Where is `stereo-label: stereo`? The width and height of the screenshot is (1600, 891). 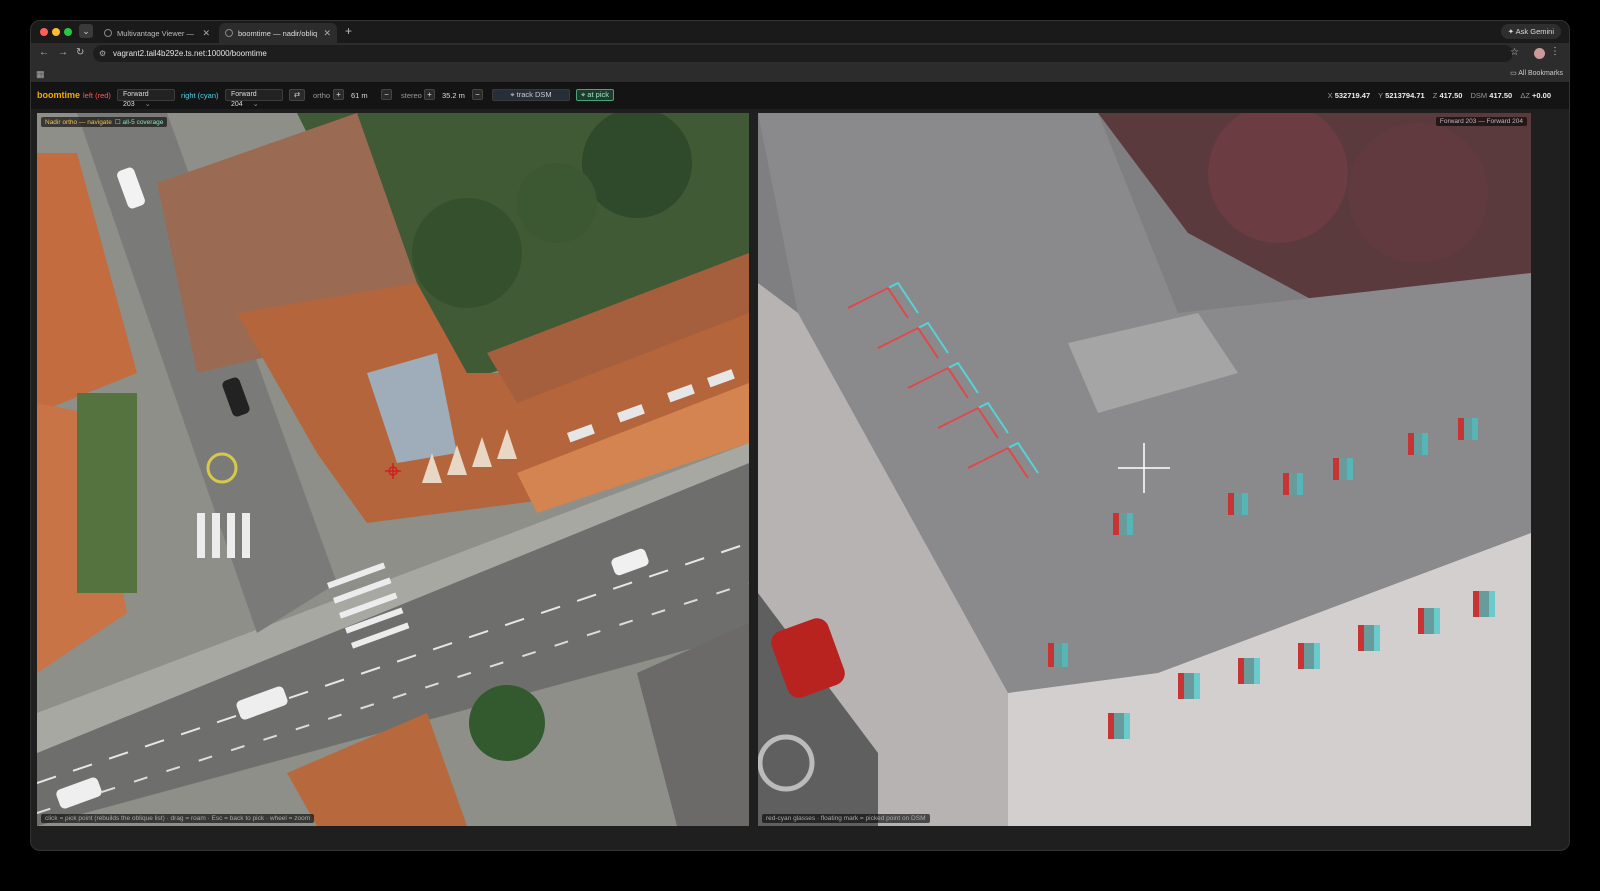 stereo-label: stereo is located at coordinates (411, 95).